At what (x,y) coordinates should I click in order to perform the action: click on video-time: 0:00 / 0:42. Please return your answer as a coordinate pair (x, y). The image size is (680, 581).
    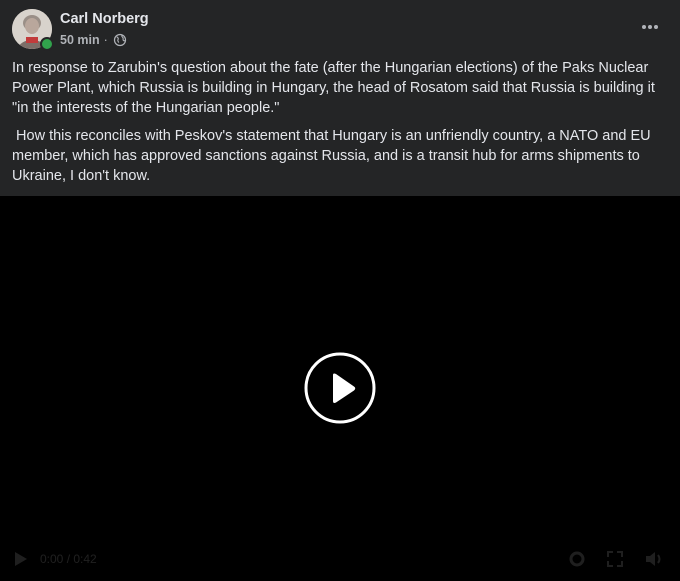
    Looking at the image, I should click on (68, 559).